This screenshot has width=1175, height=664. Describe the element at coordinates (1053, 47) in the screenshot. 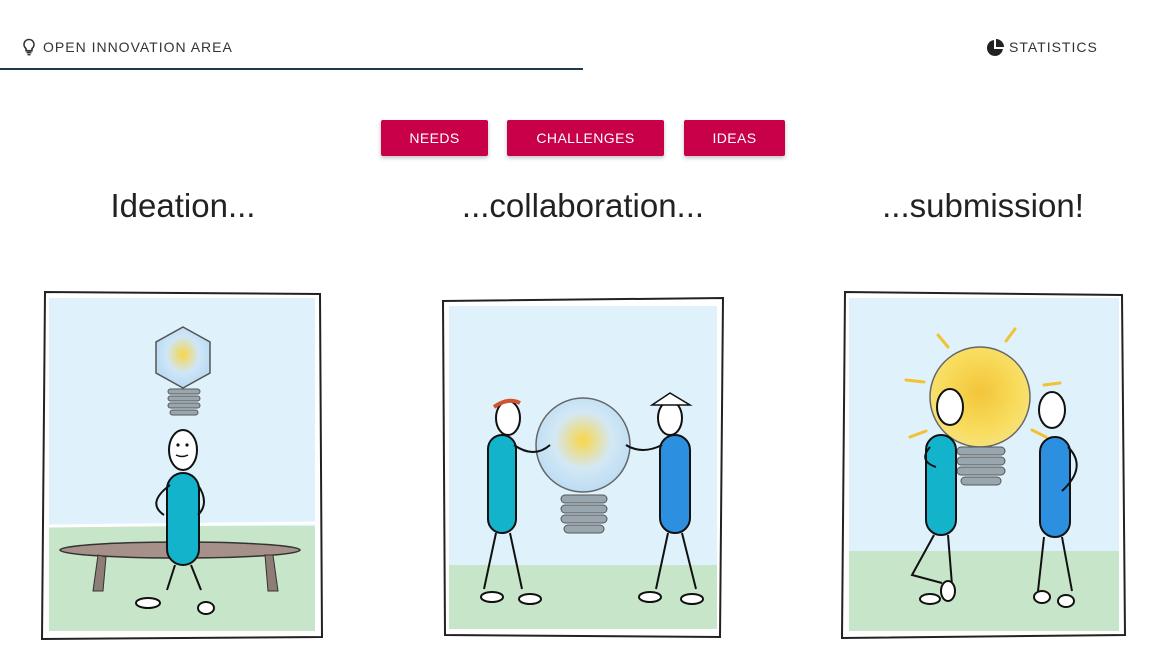

I see `tab-statistics-label: STATISTICS` at that location.